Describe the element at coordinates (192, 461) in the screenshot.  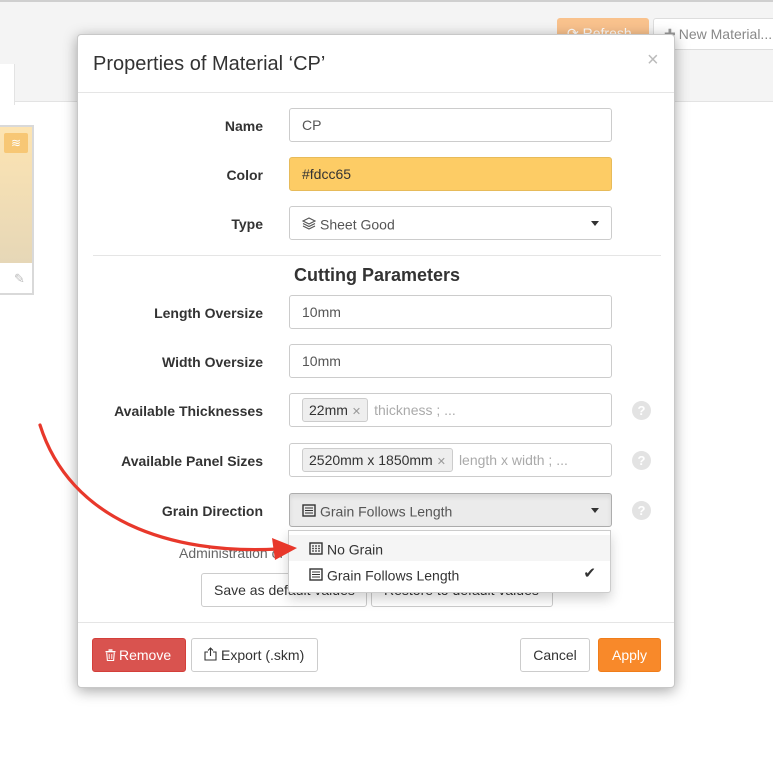
I see `panel-sizes-label: Available Panel Sizes` at that location.